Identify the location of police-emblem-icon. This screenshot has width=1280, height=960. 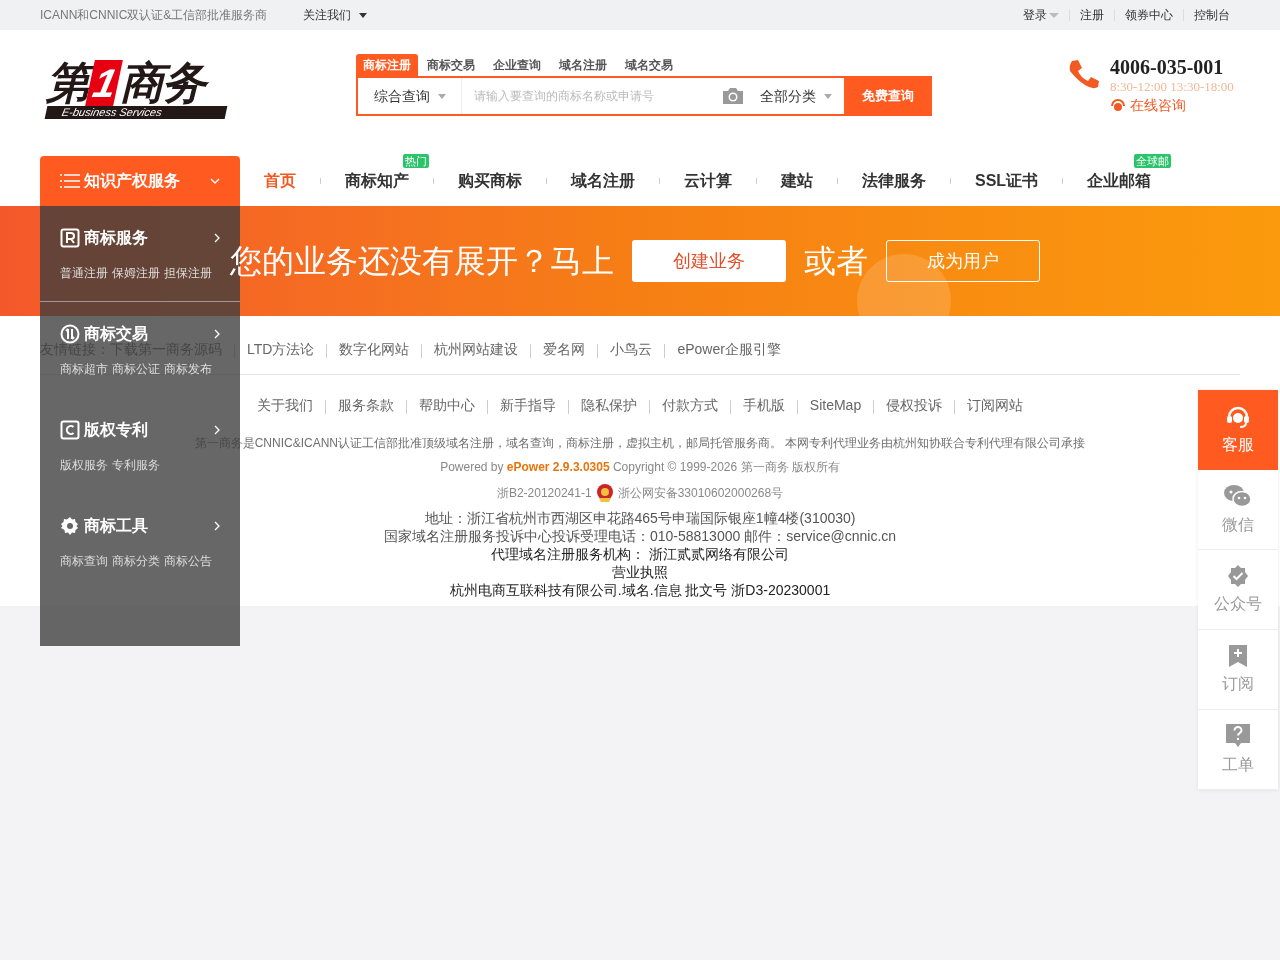
(604, 493).